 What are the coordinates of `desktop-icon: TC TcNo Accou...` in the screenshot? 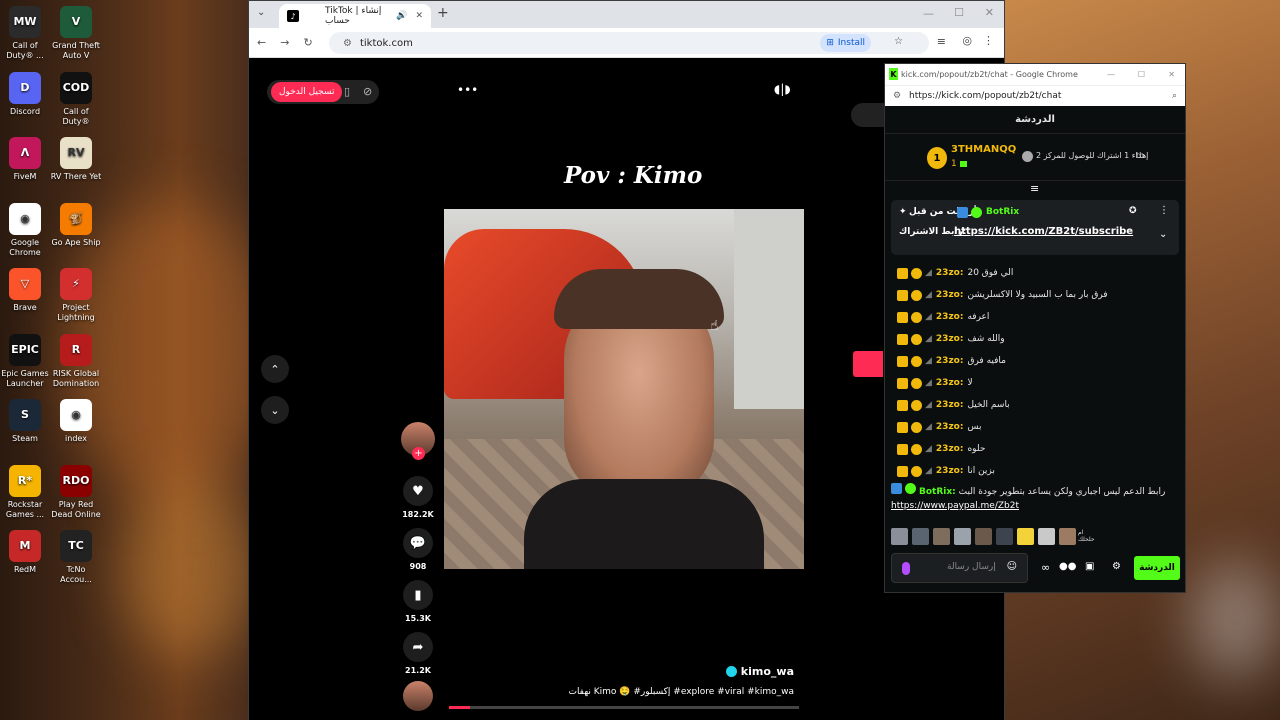 It's located at (76, 557).